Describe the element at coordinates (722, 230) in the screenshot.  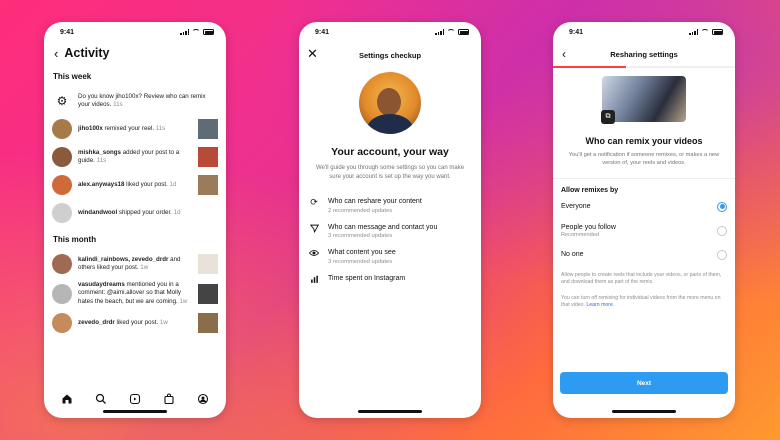
I see `radio-people-you-follow` at that location.